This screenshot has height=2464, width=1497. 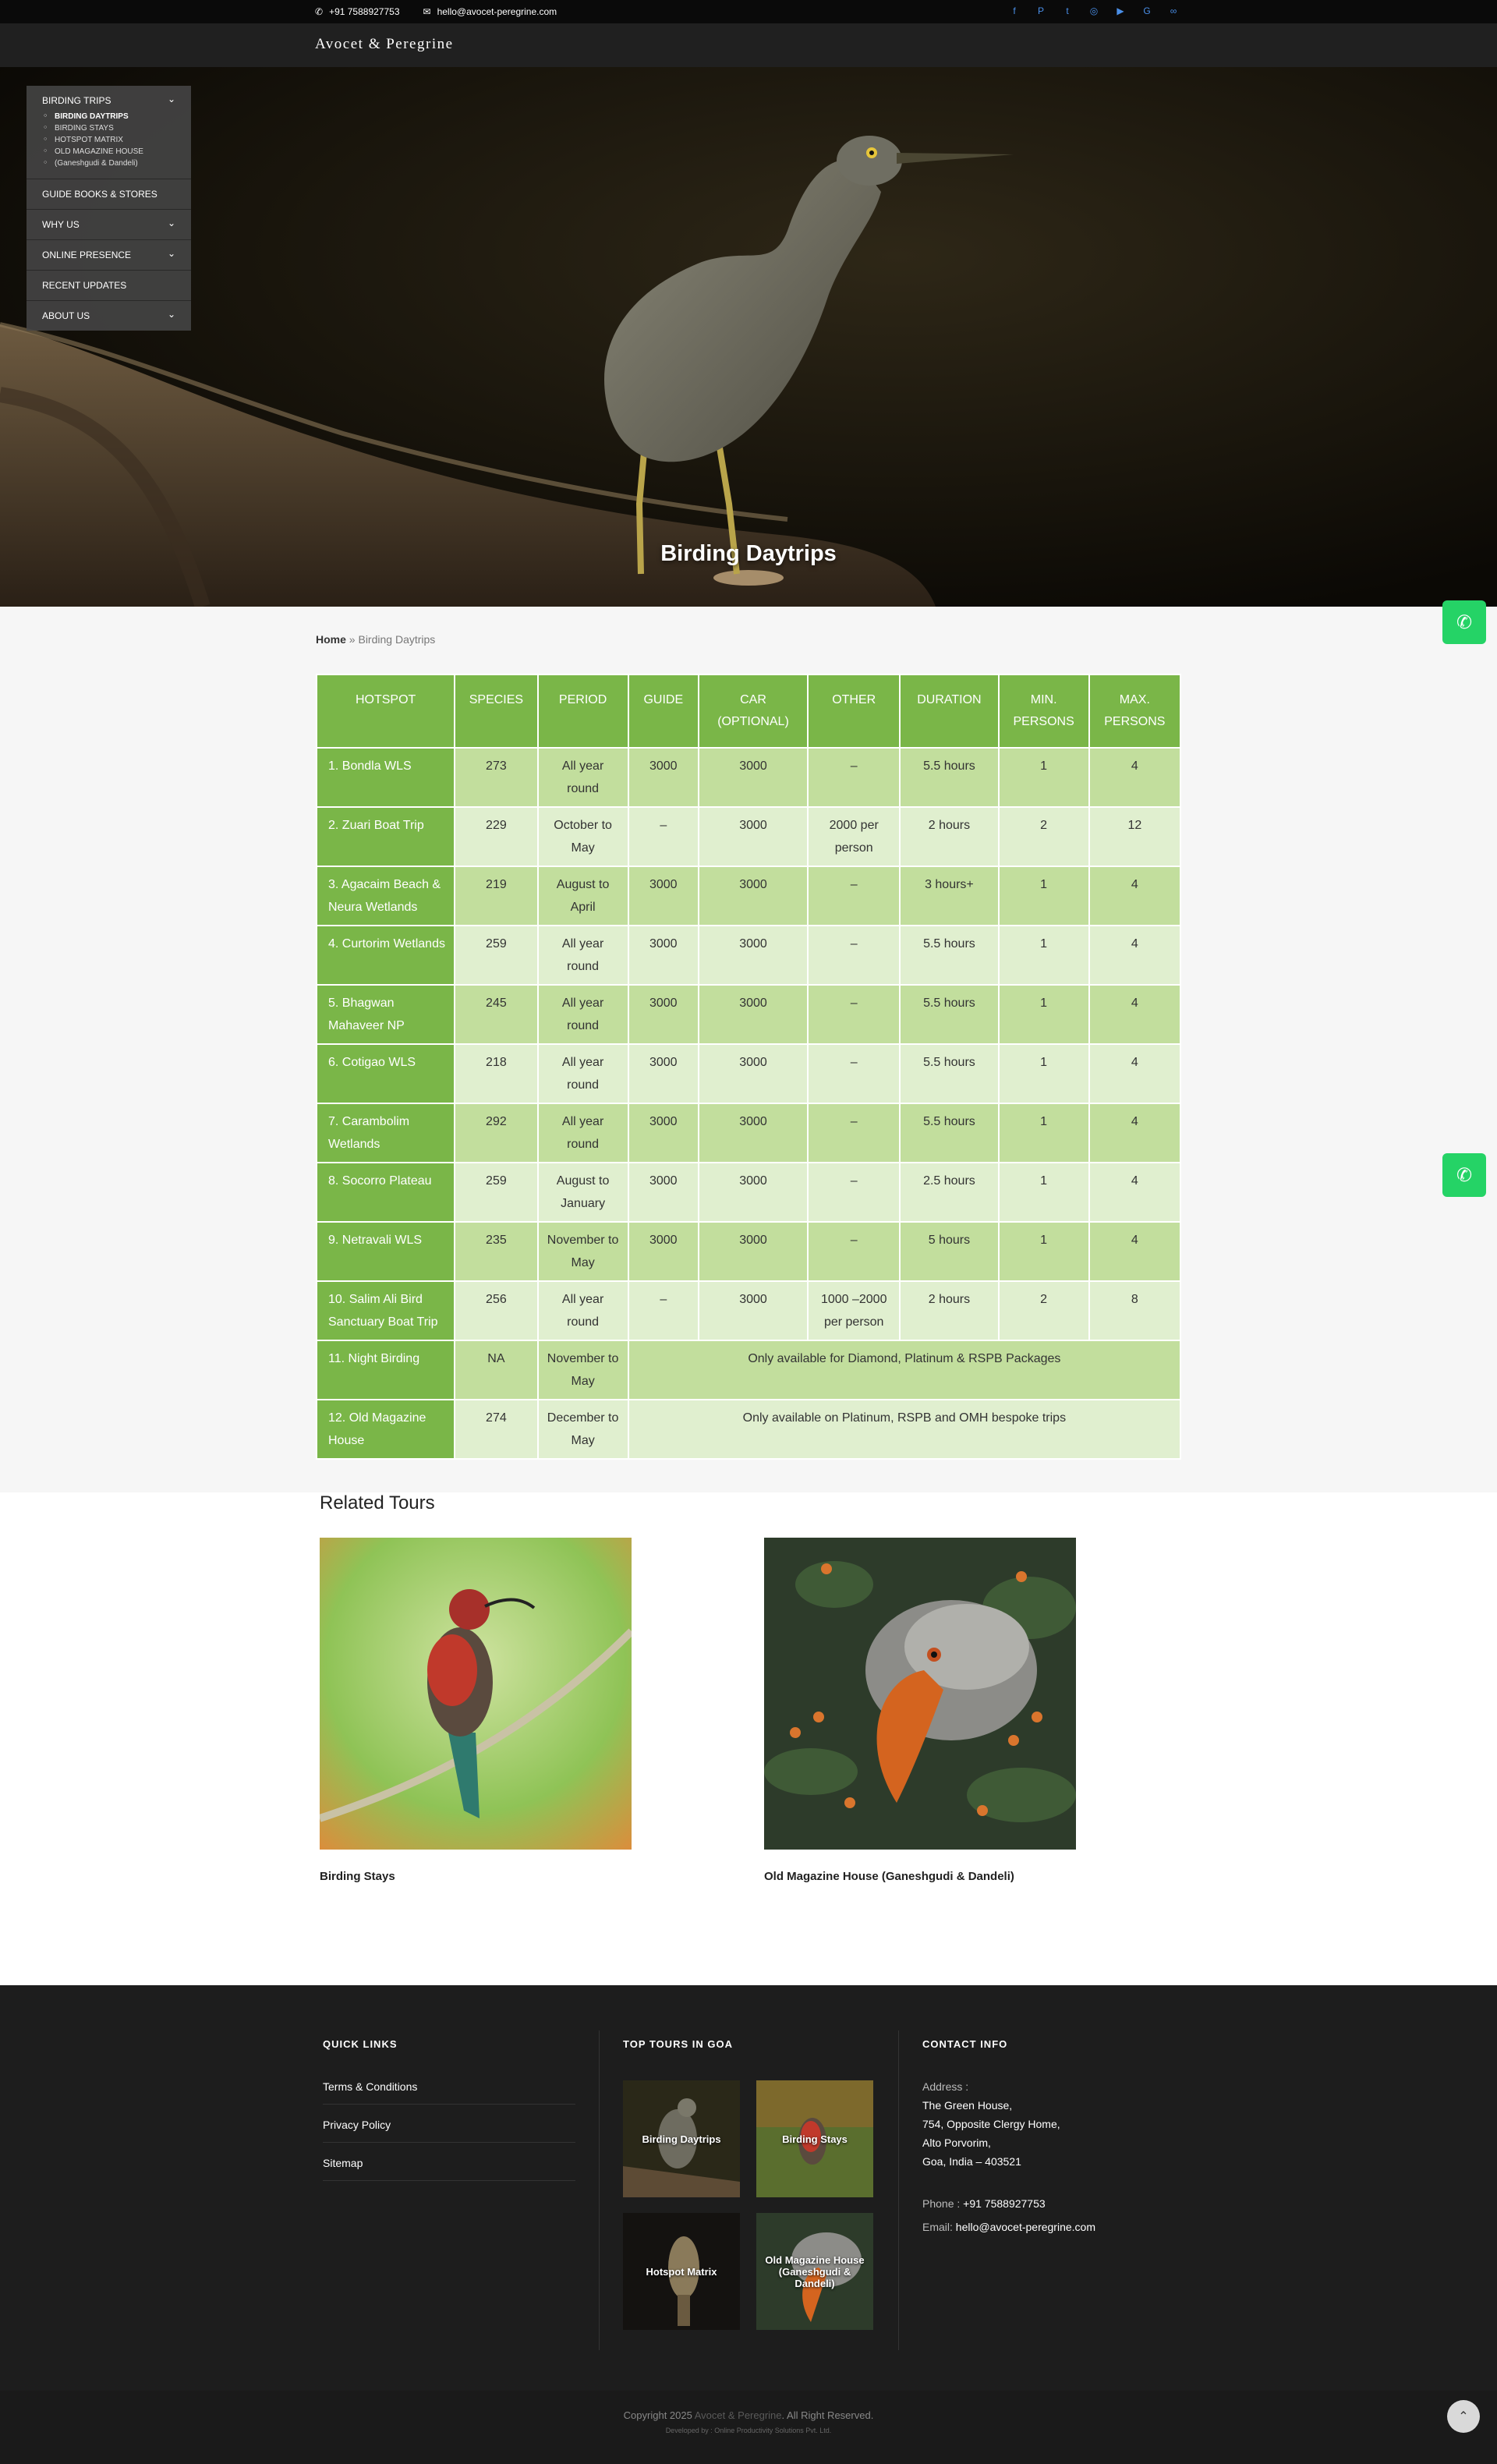 I want to click on address-line: Goa, India – 403521, so click(x=971, y=2162).